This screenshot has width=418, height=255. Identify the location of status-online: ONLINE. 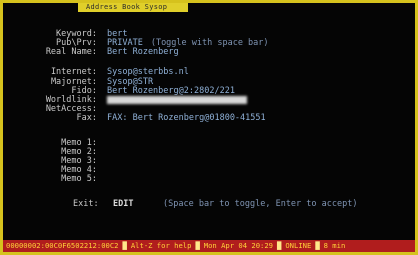
(298, 245).